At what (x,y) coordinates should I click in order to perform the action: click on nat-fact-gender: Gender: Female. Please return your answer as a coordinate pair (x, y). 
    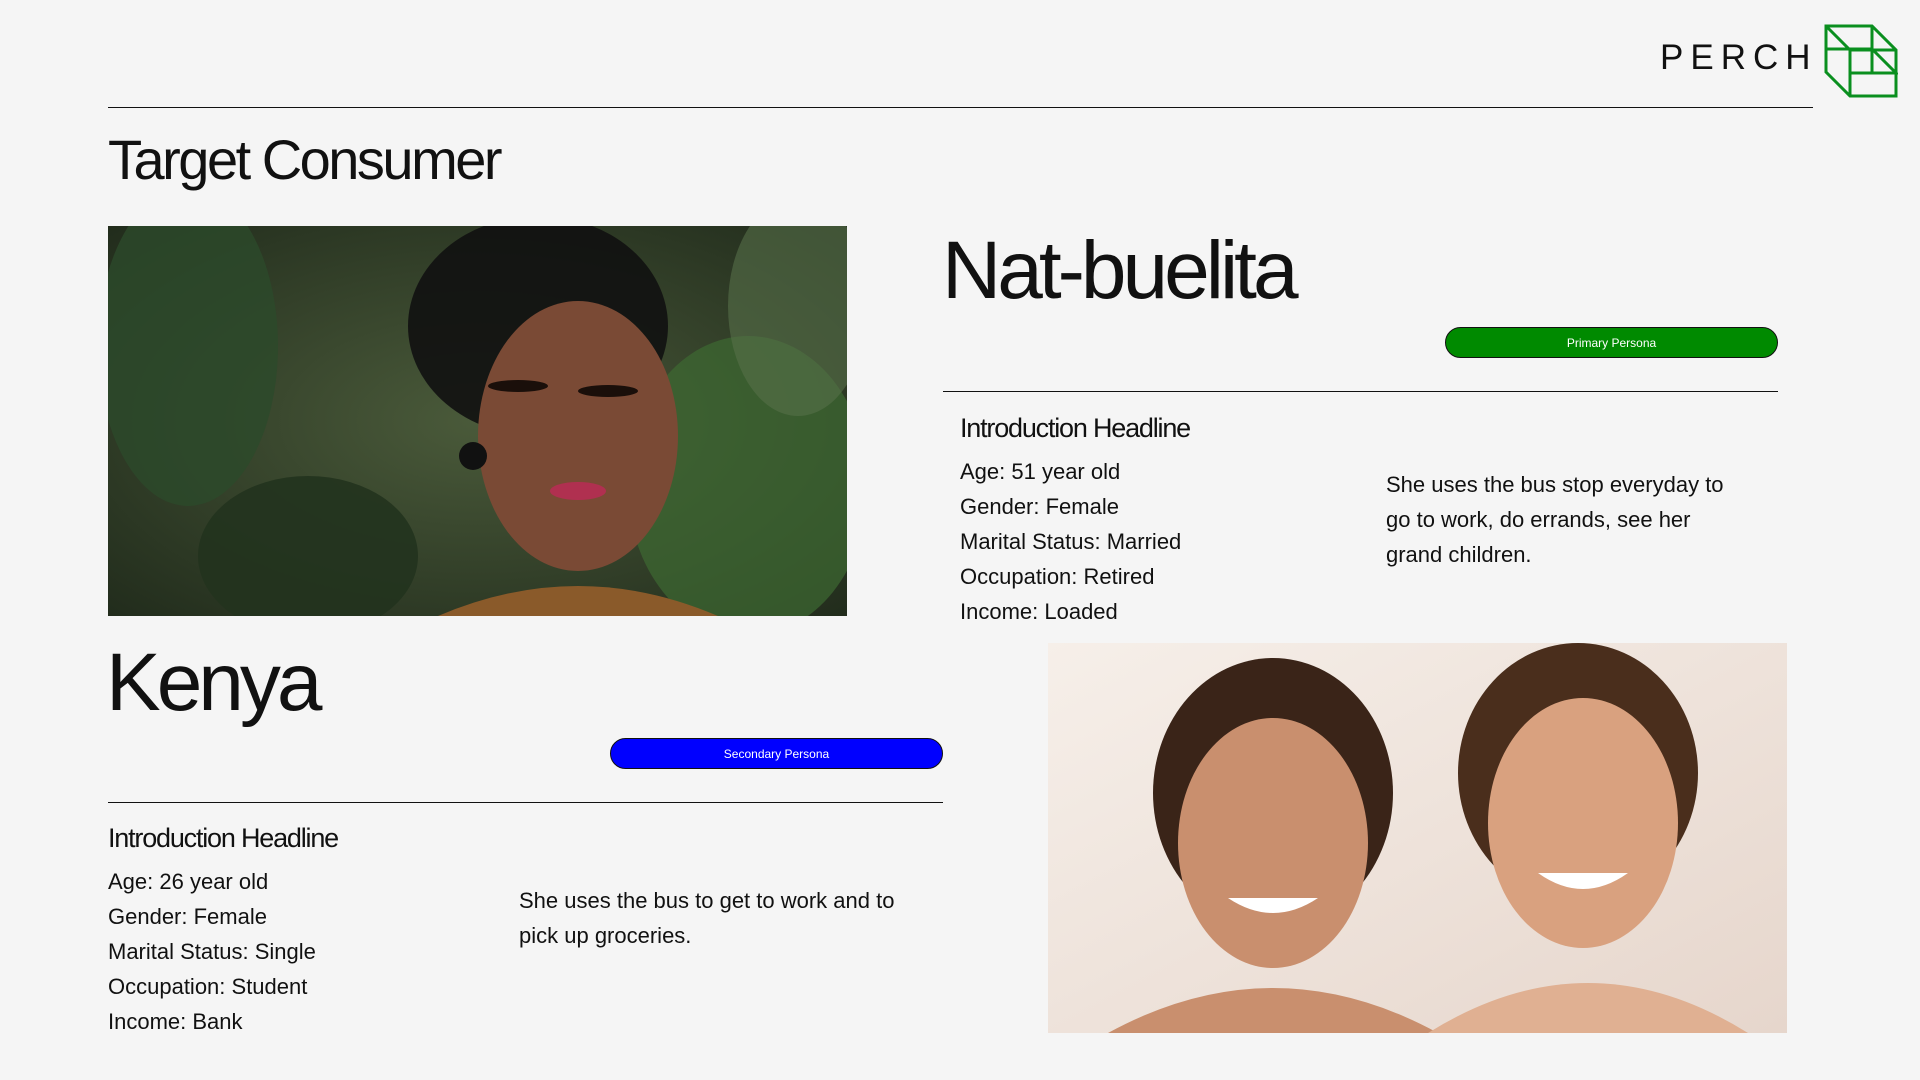
    Looking at the image, I should click on (1039, 506).